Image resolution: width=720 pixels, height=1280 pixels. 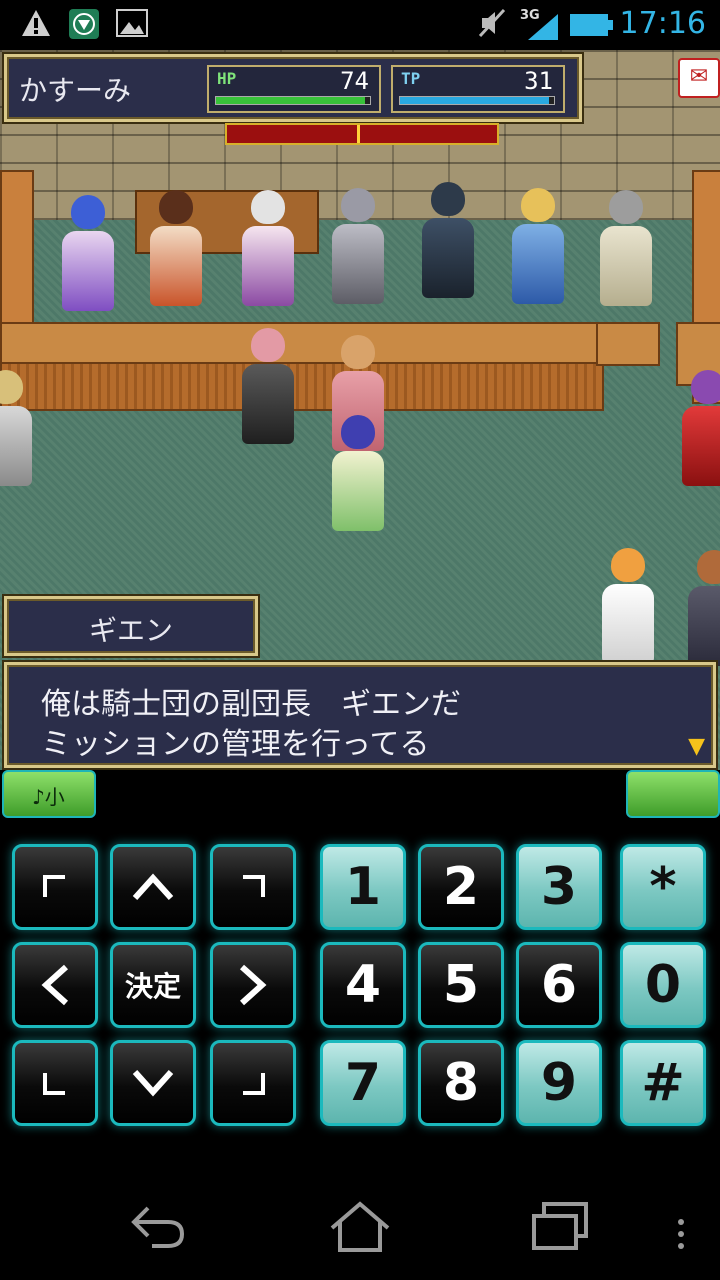 I want to click on tp-bar-fill, so click(x=475, y=100).